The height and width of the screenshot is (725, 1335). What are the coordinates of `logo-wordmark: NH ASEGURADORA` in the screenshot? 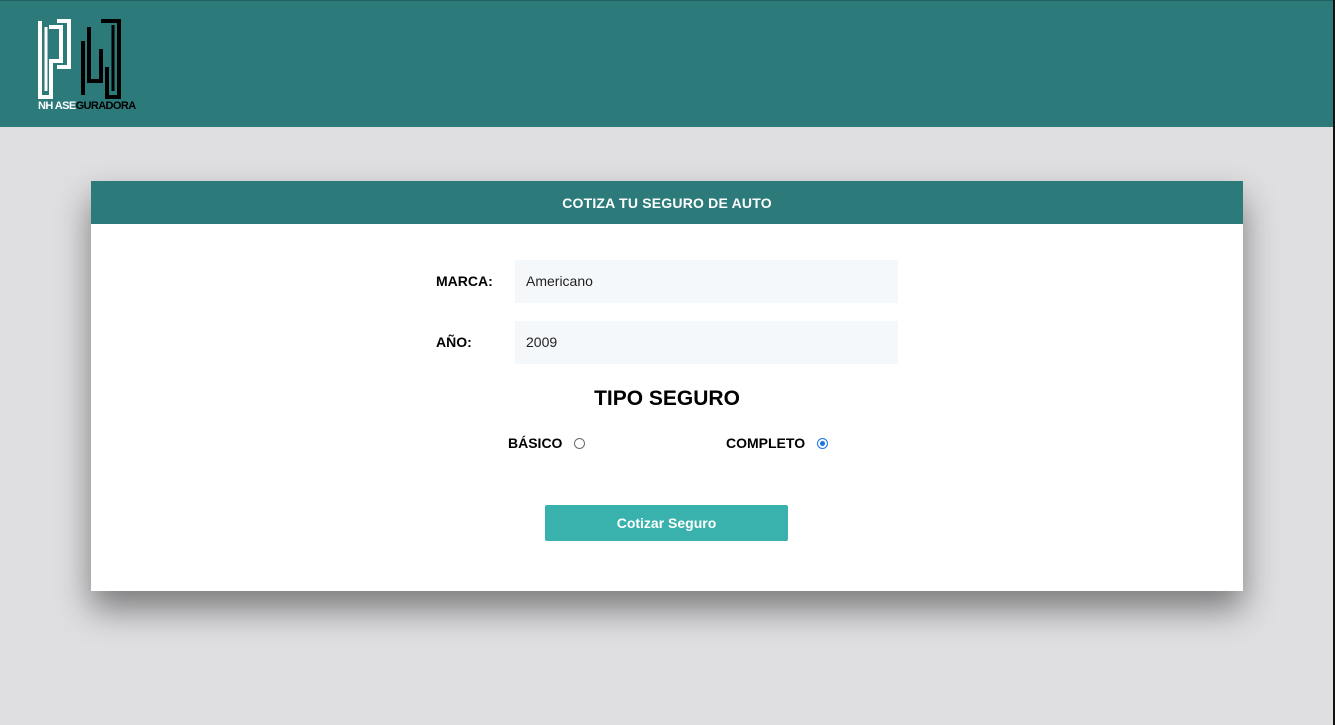 It's located at (87, 106).